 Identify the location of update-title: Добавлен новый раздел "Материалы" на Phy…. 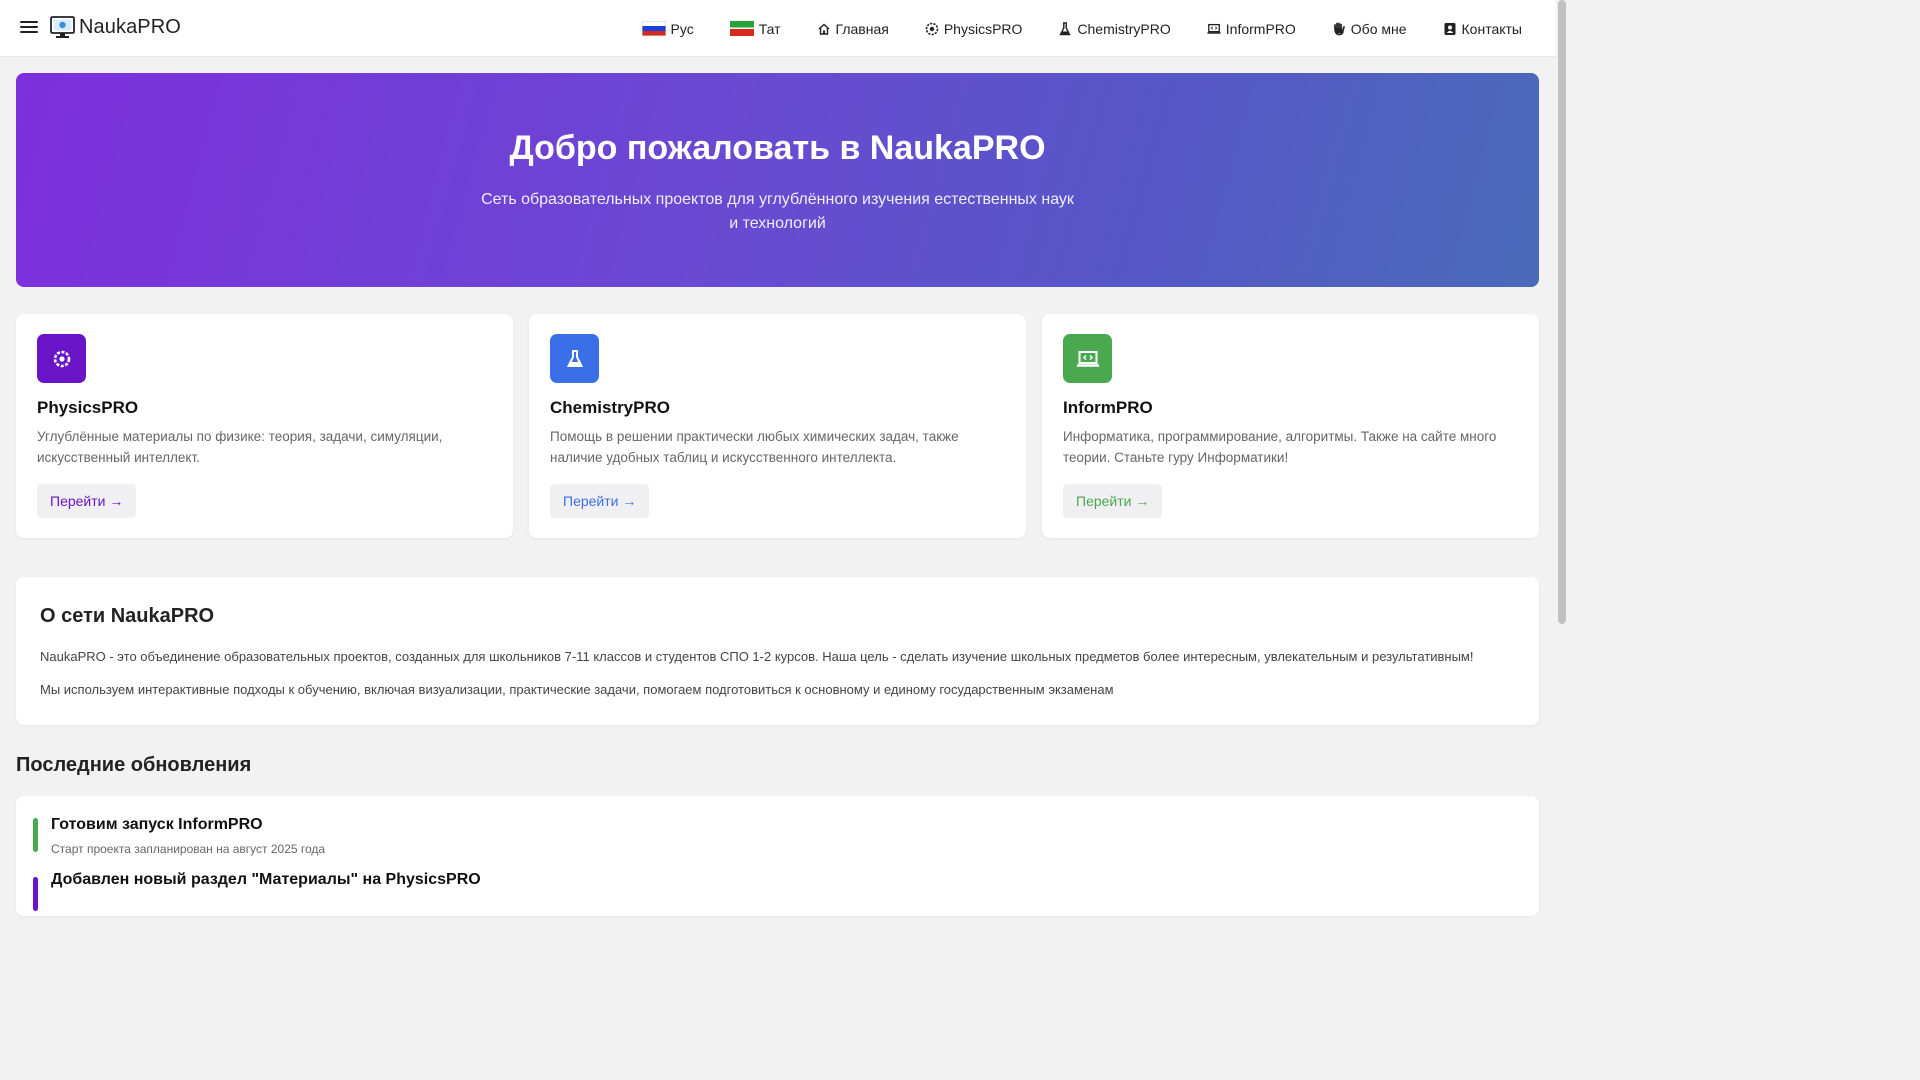
(266, 879).